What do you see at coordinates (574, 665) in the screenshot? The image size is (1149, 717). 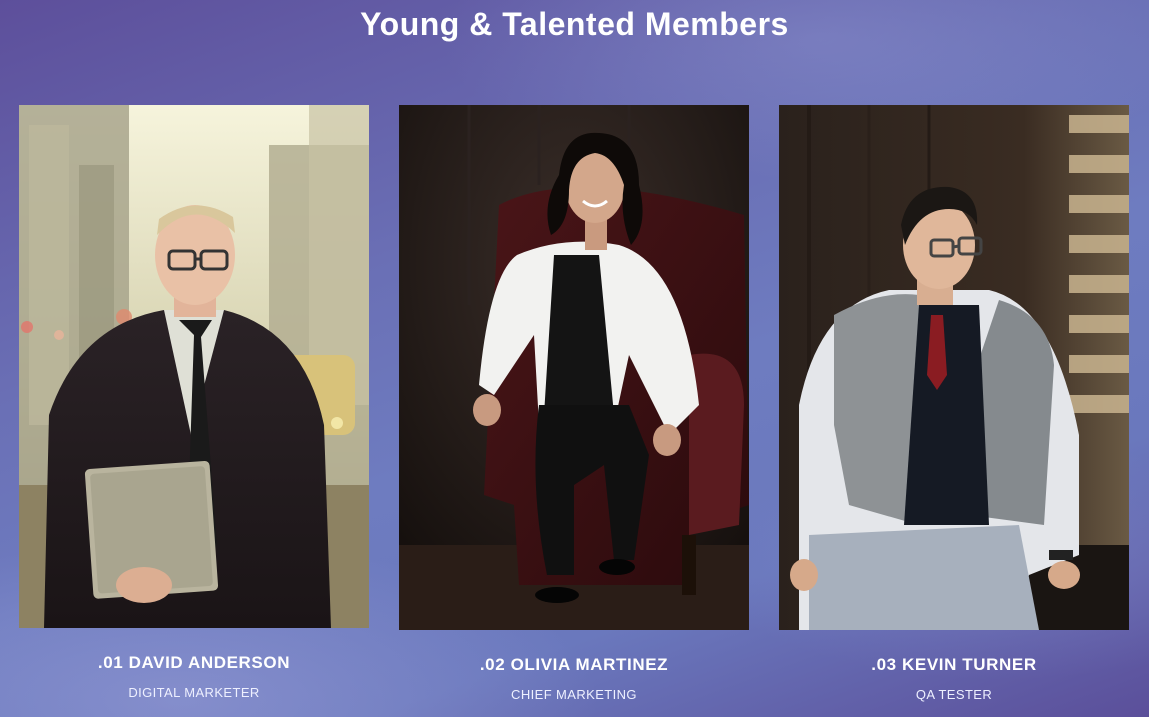 I see `member-name: .02 OLIVIA MARTINEZ` at bounding box center [574, 665].